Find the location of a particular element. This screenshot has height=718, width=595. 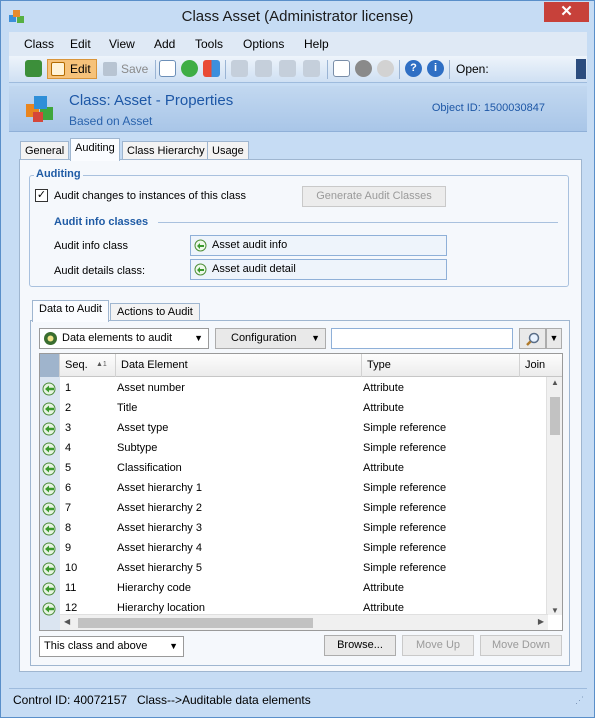

help-icon: ? is located at coordinates (413, 68).